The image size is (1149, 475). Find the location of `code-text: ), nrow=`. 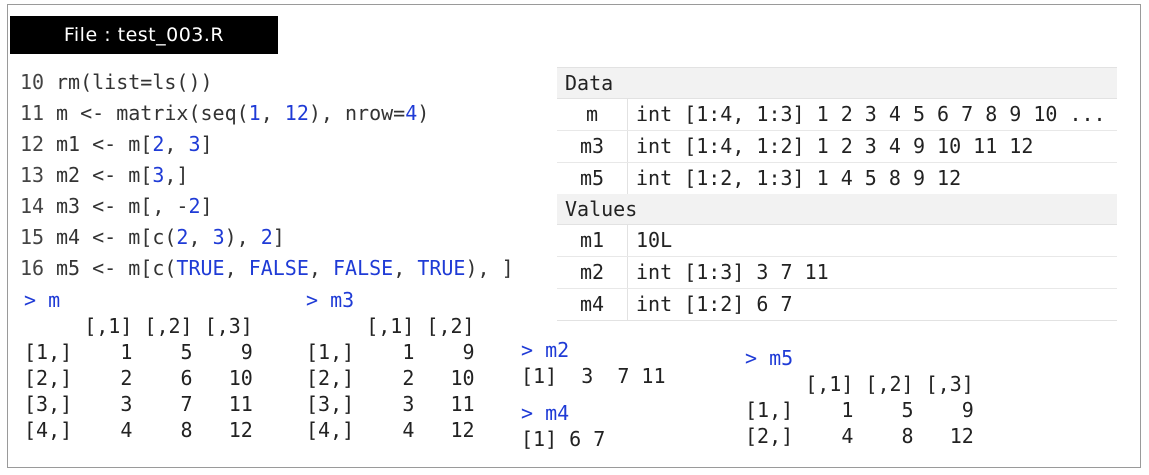

code-text: ), nrow= is located at coordinates (357, 113).